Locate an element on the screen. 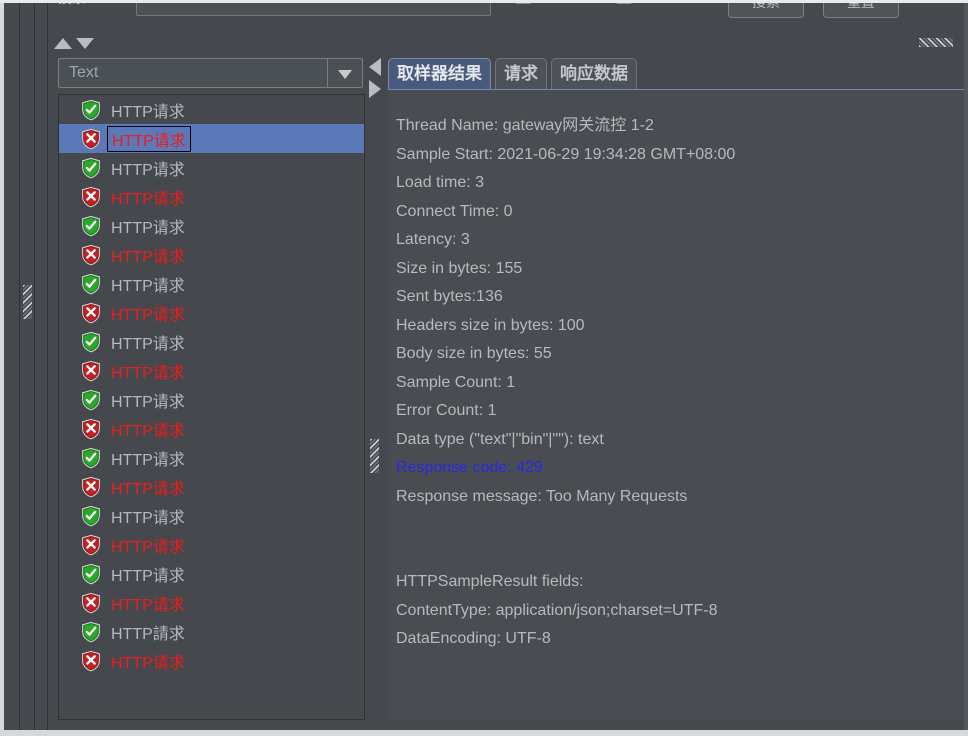 The width and height of the screenshot is (968, 736). arrow-left-icon is located at coordinates (375, 67).